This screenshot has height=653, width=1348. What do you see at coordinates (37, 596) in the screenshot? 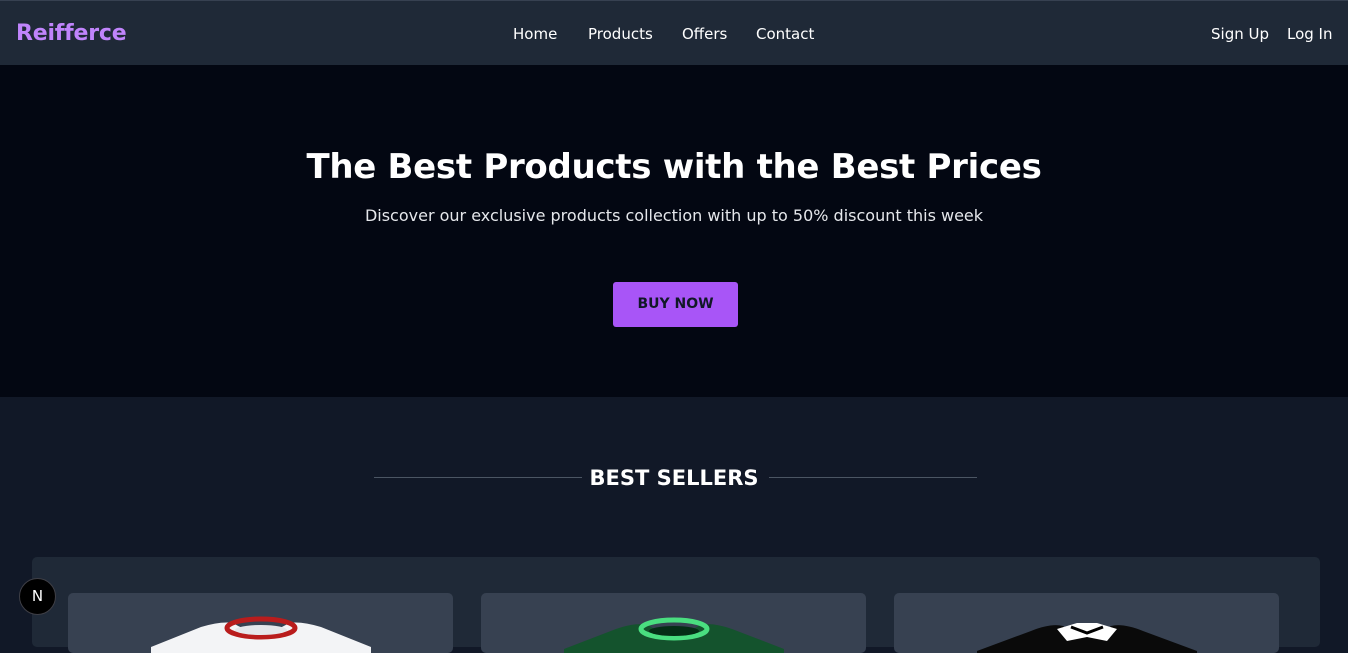
I see `n-badge-button: N` at bounding box center [37, 596].